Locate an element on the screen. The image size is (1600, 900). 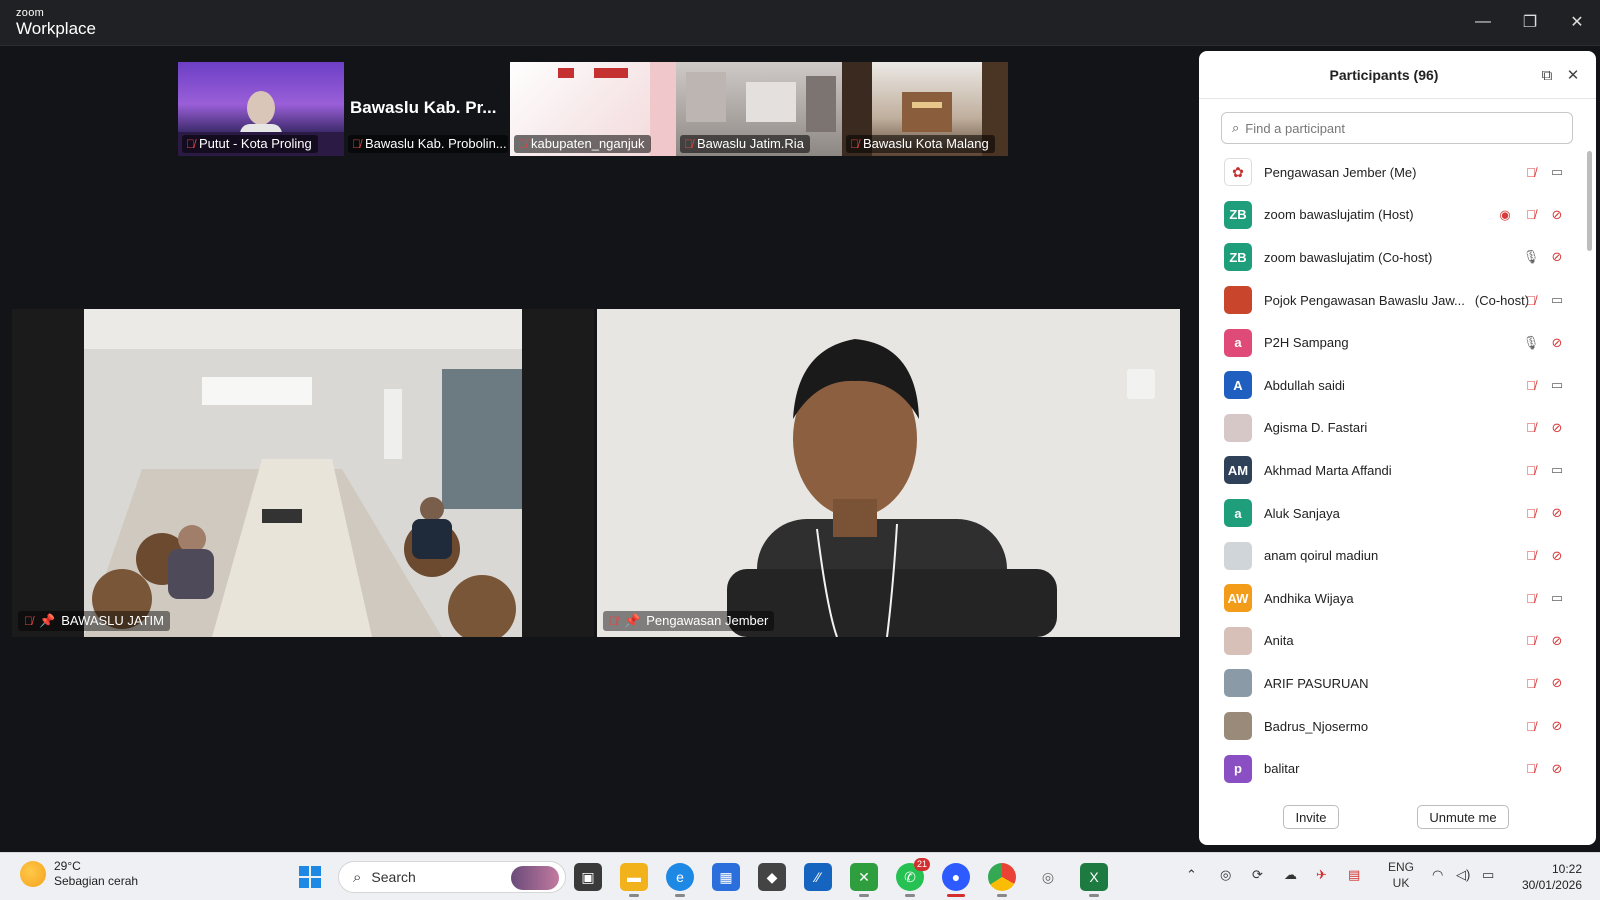
tray-chevron-up-icon: ⌃ is located at coordinates (1191, 875).